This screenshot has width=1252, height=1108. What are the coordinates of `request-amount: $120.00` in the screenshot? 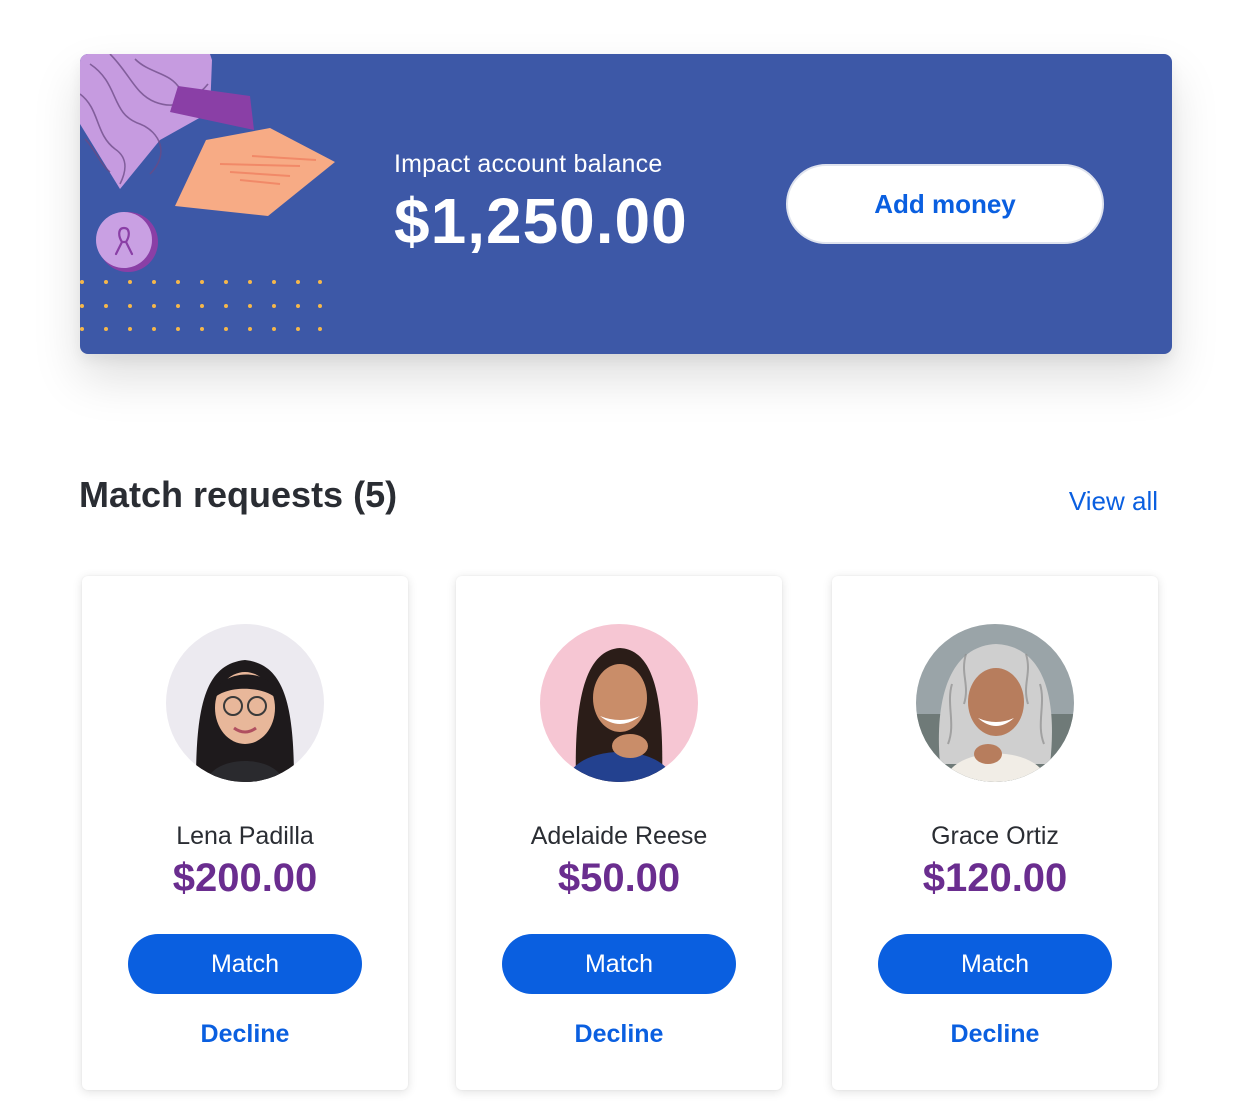 It's located at (995, 878).